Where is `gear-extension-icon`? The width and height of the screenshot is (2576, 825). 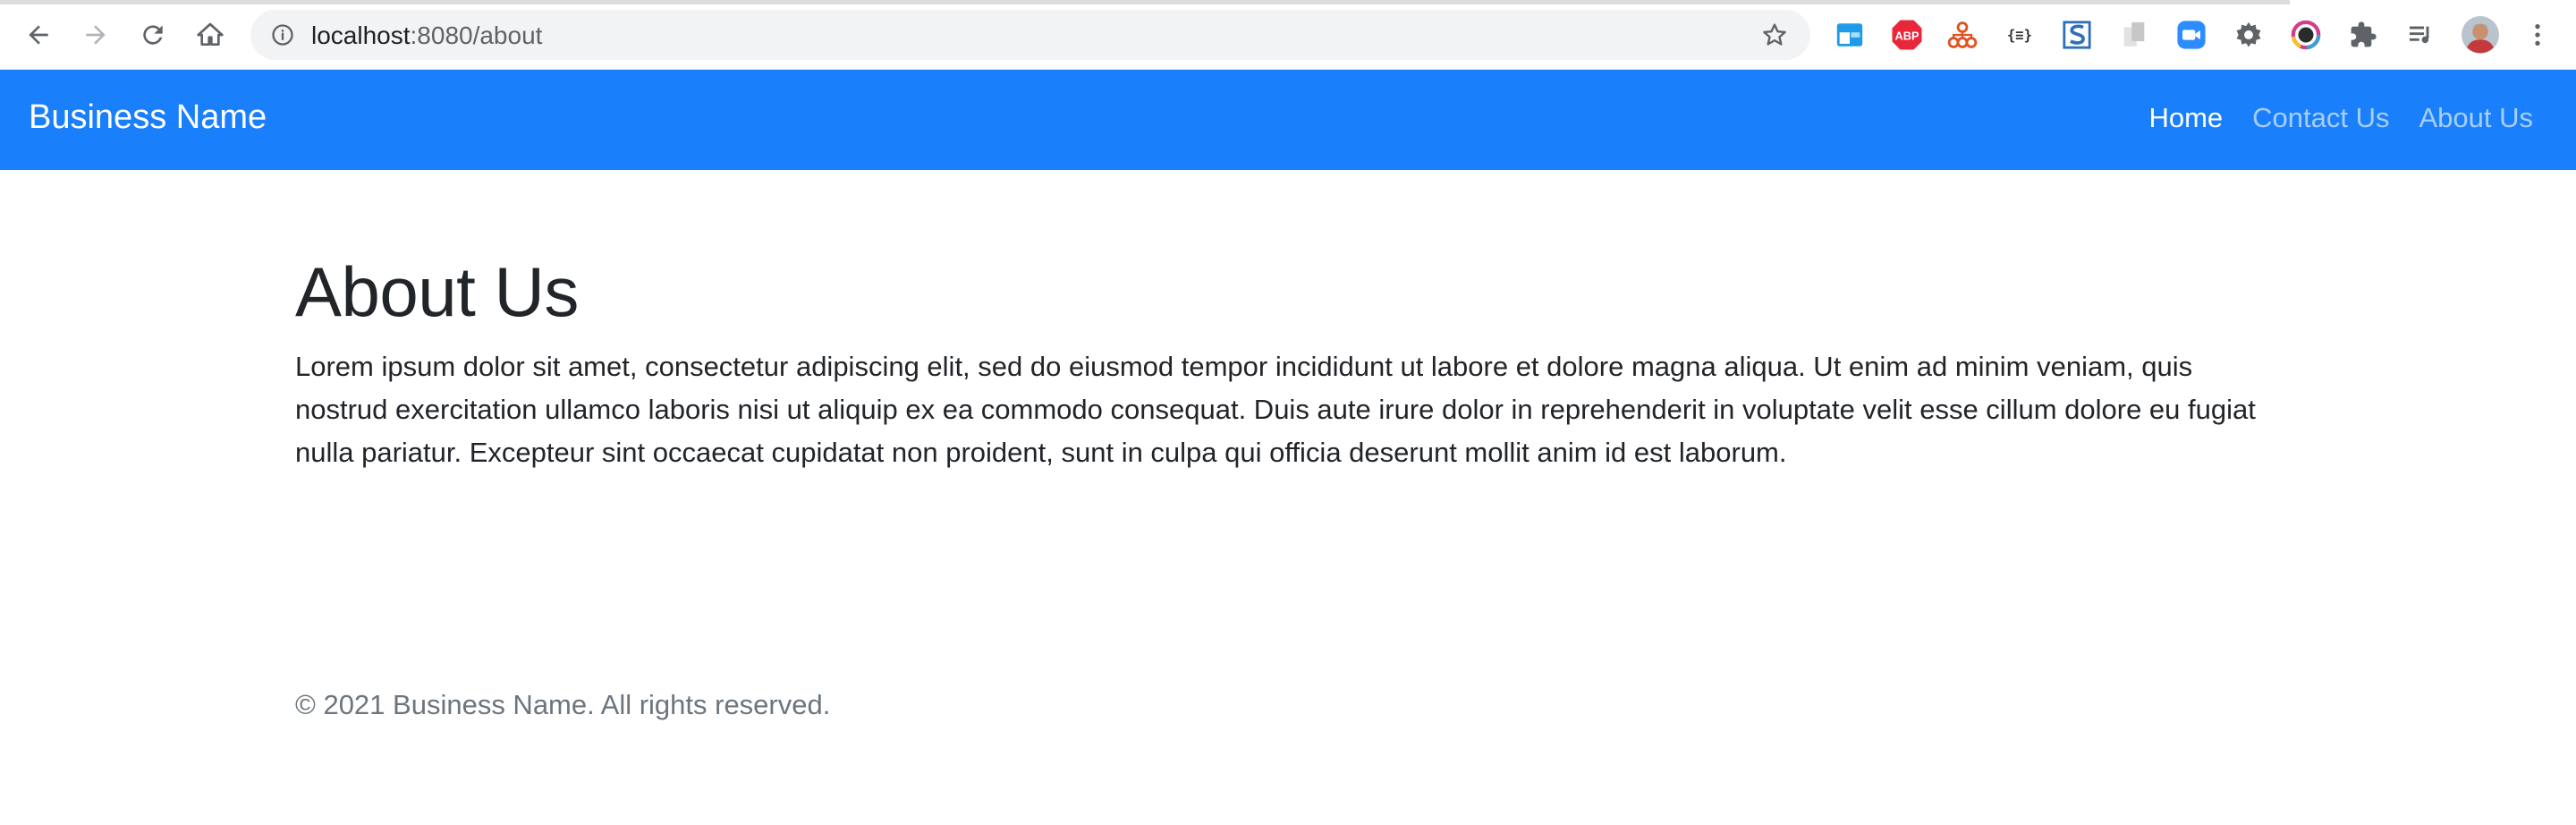 gear-extension-icon is located at coordinates (2249, 35).